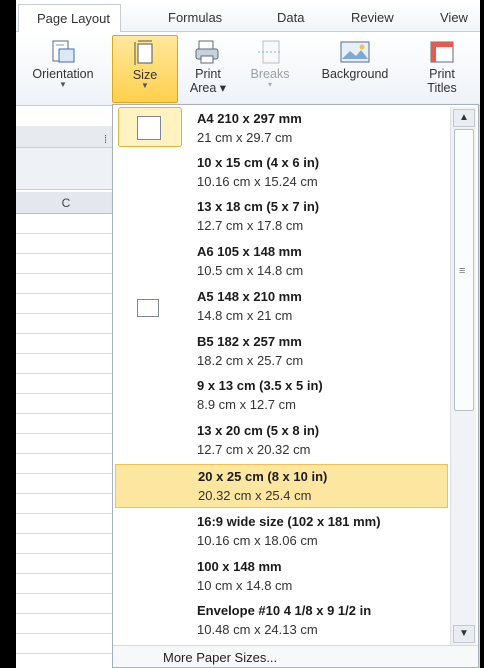 Image resolution: width=484 pixels, height=668 pixels. I want to click on scroll-thumb: ≡, so click(464, 270).